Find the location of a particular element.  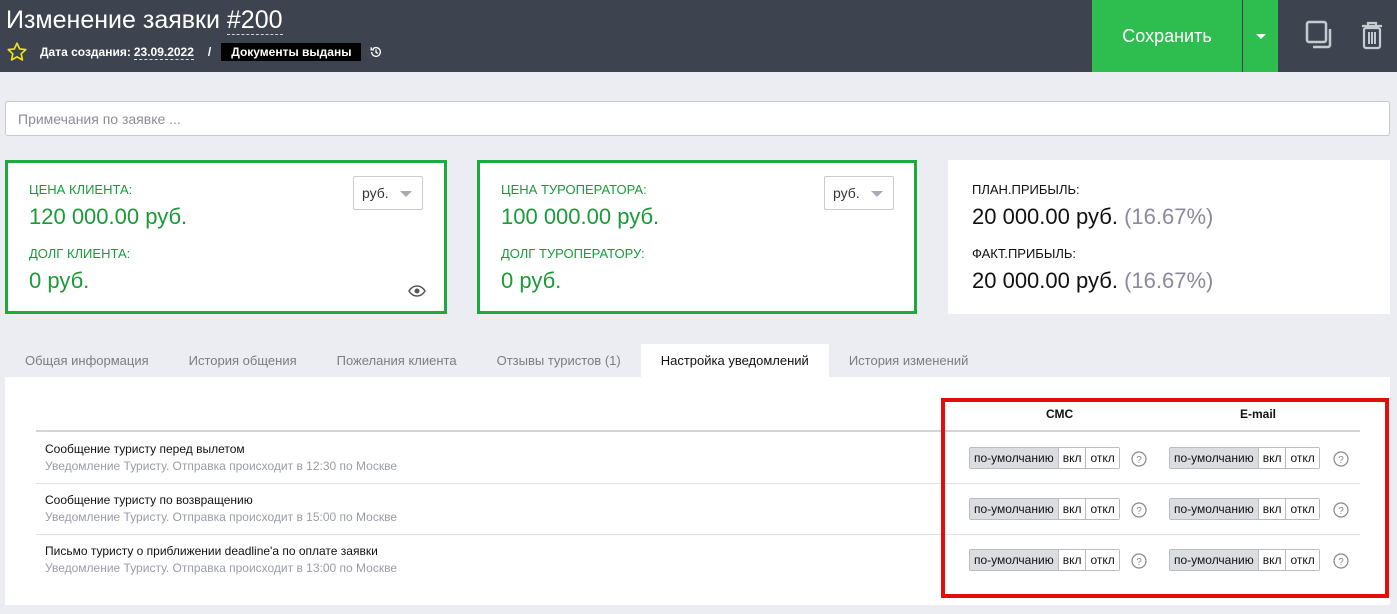

page-title: Изменение заявки #200 is located at coordinates (144, 20).